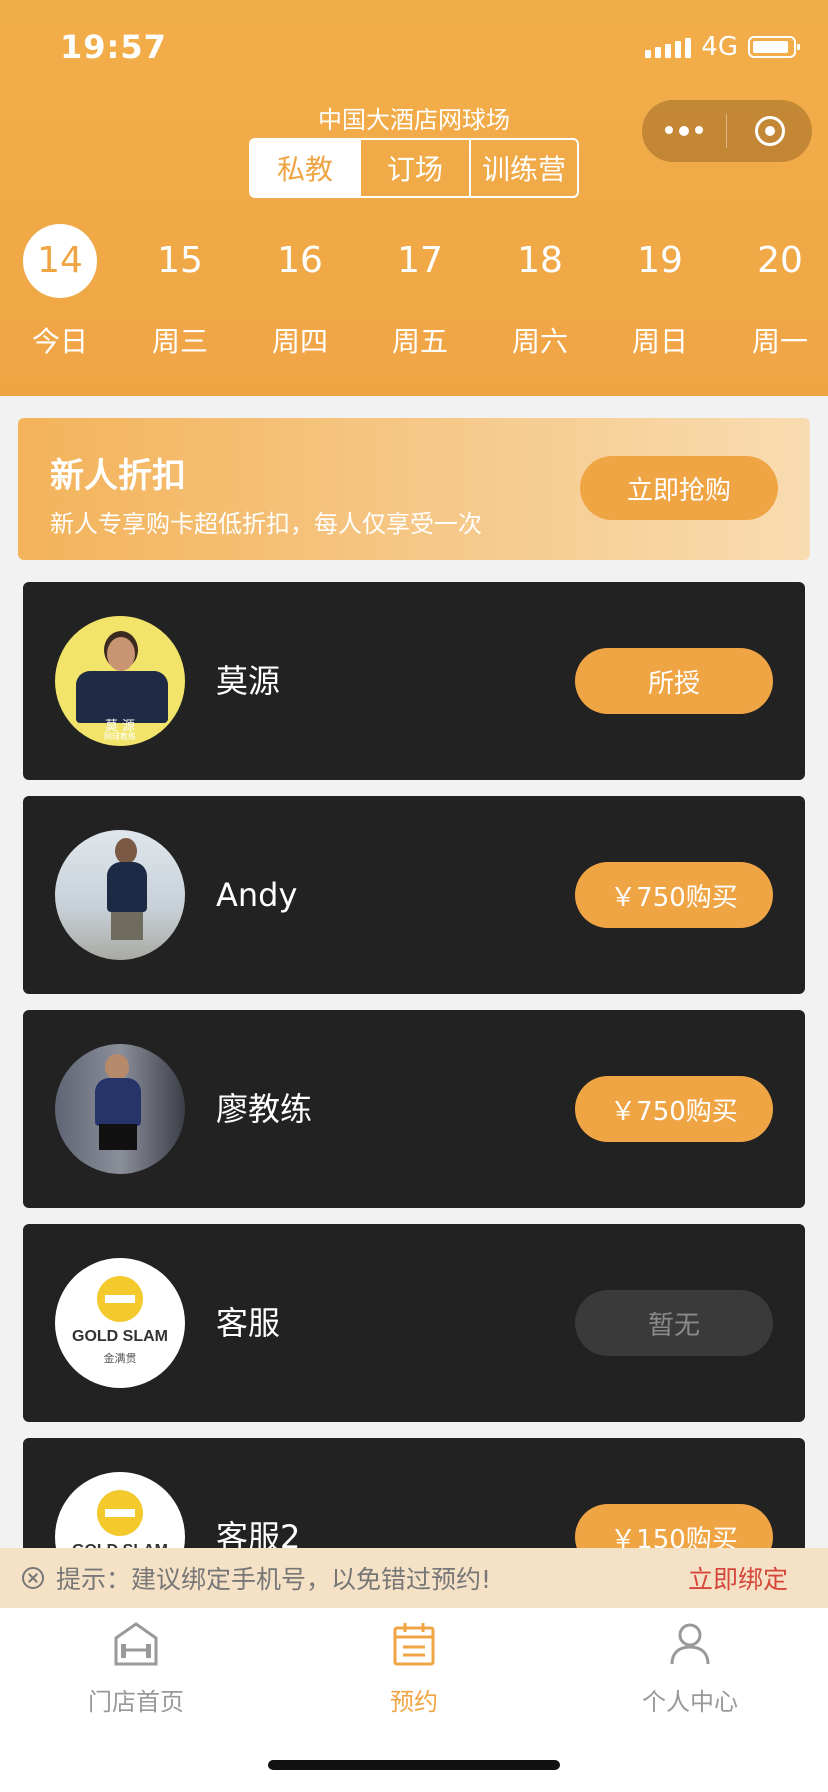 The width and height of the screenshot is (828, 1792). I want to click on coach-face, so click(121, 654).